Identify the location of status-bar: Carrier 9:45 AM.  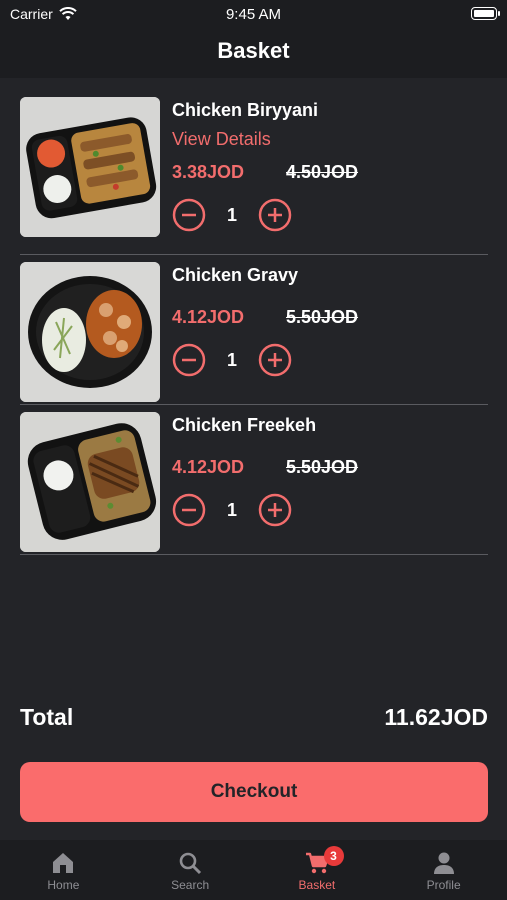
(253, 14).